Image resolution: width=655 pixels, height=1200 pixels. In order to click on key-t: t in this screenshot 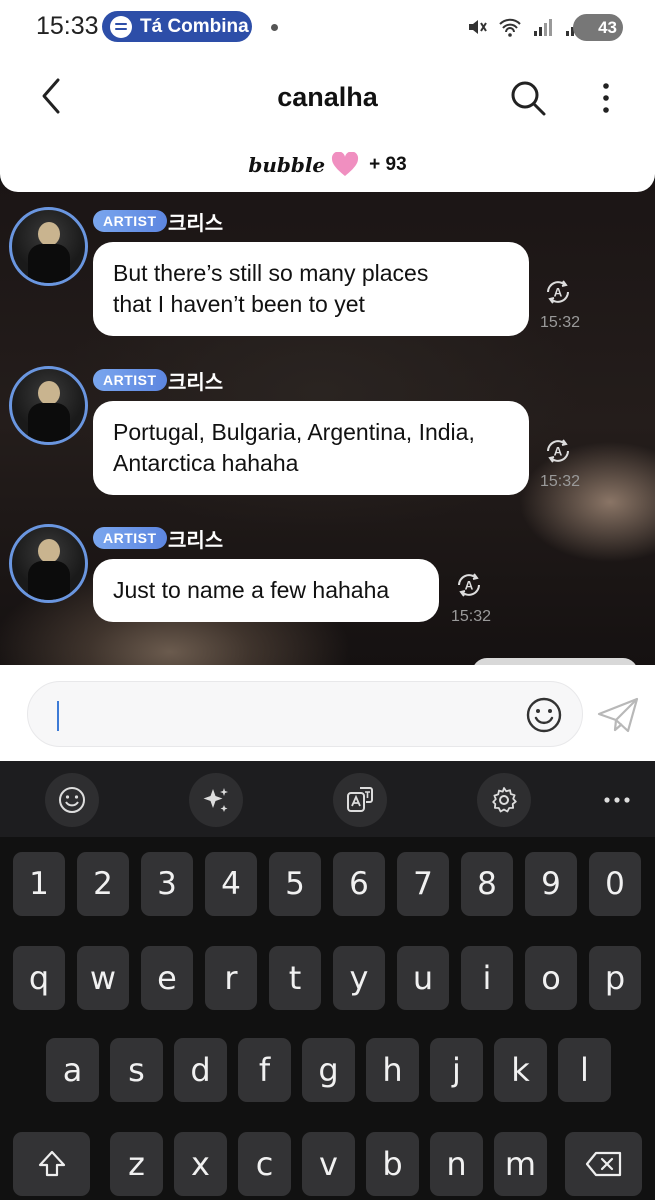, I will do `click(295, 978)`.